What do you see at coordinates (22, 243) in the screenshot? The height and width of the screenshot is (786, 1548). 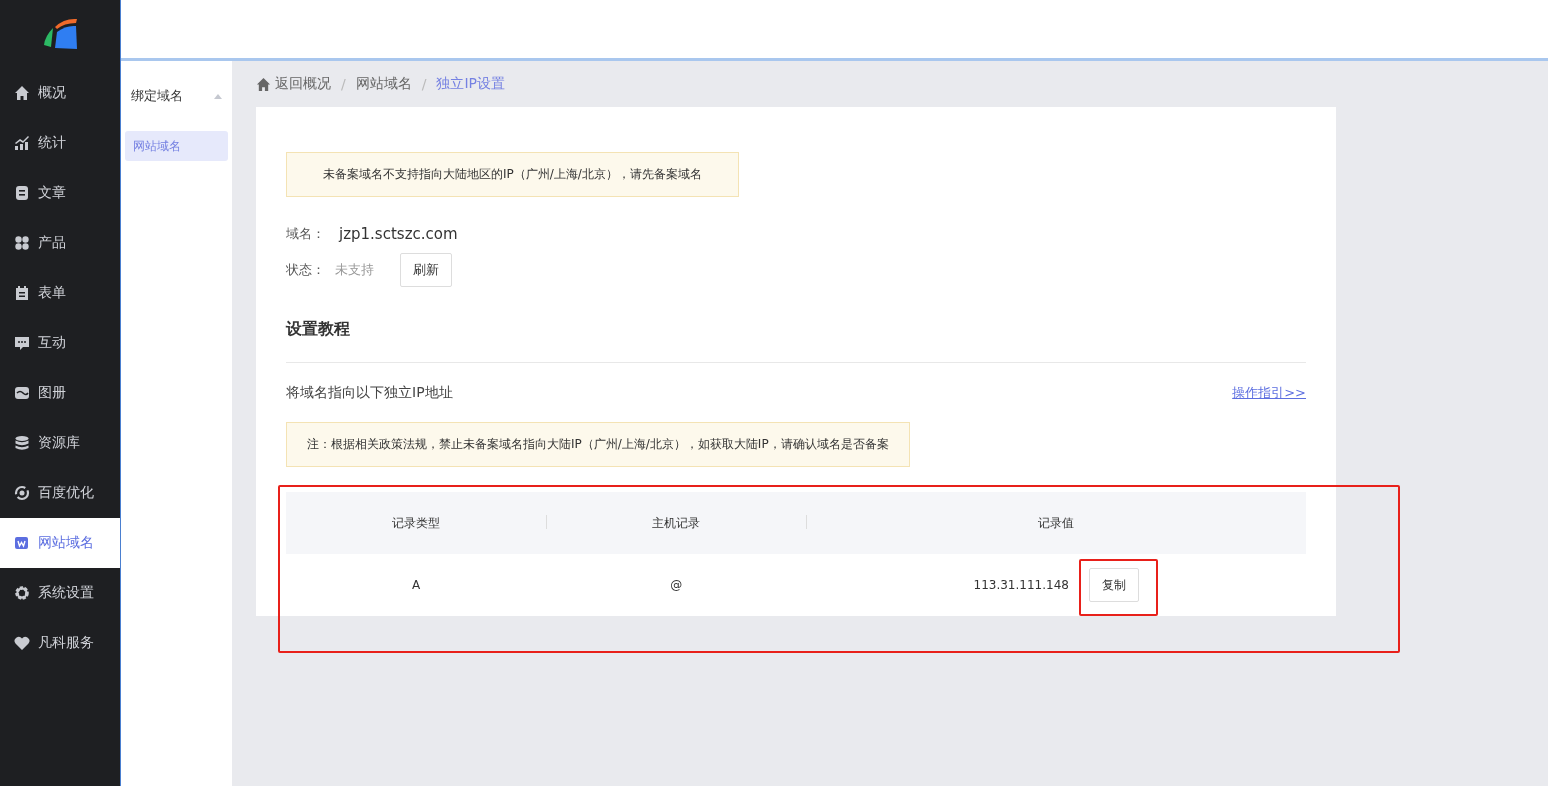 I see `grid-icon` at bounding box center [22, 243].